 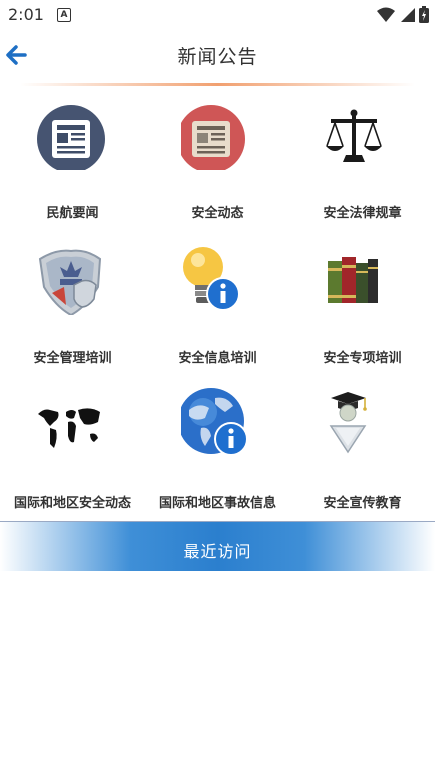 I want to click on menu-item-label: 安全动态, so click(x=217, y=213).